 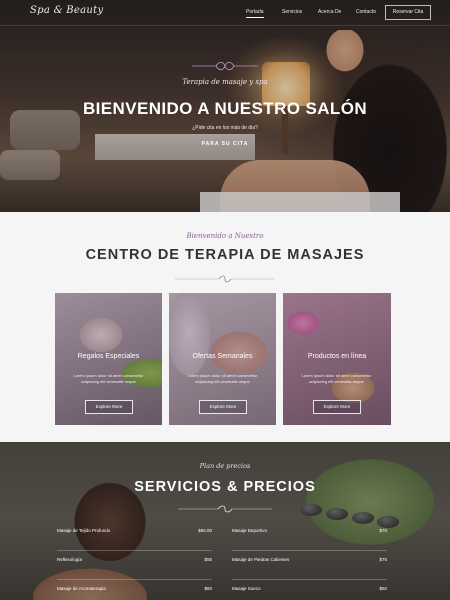 What do you see at coordinates (309, 565) in the screenshot?
I see `price-row: Masaje de Piedras Calientes $75` at bounding box center [309, 565].